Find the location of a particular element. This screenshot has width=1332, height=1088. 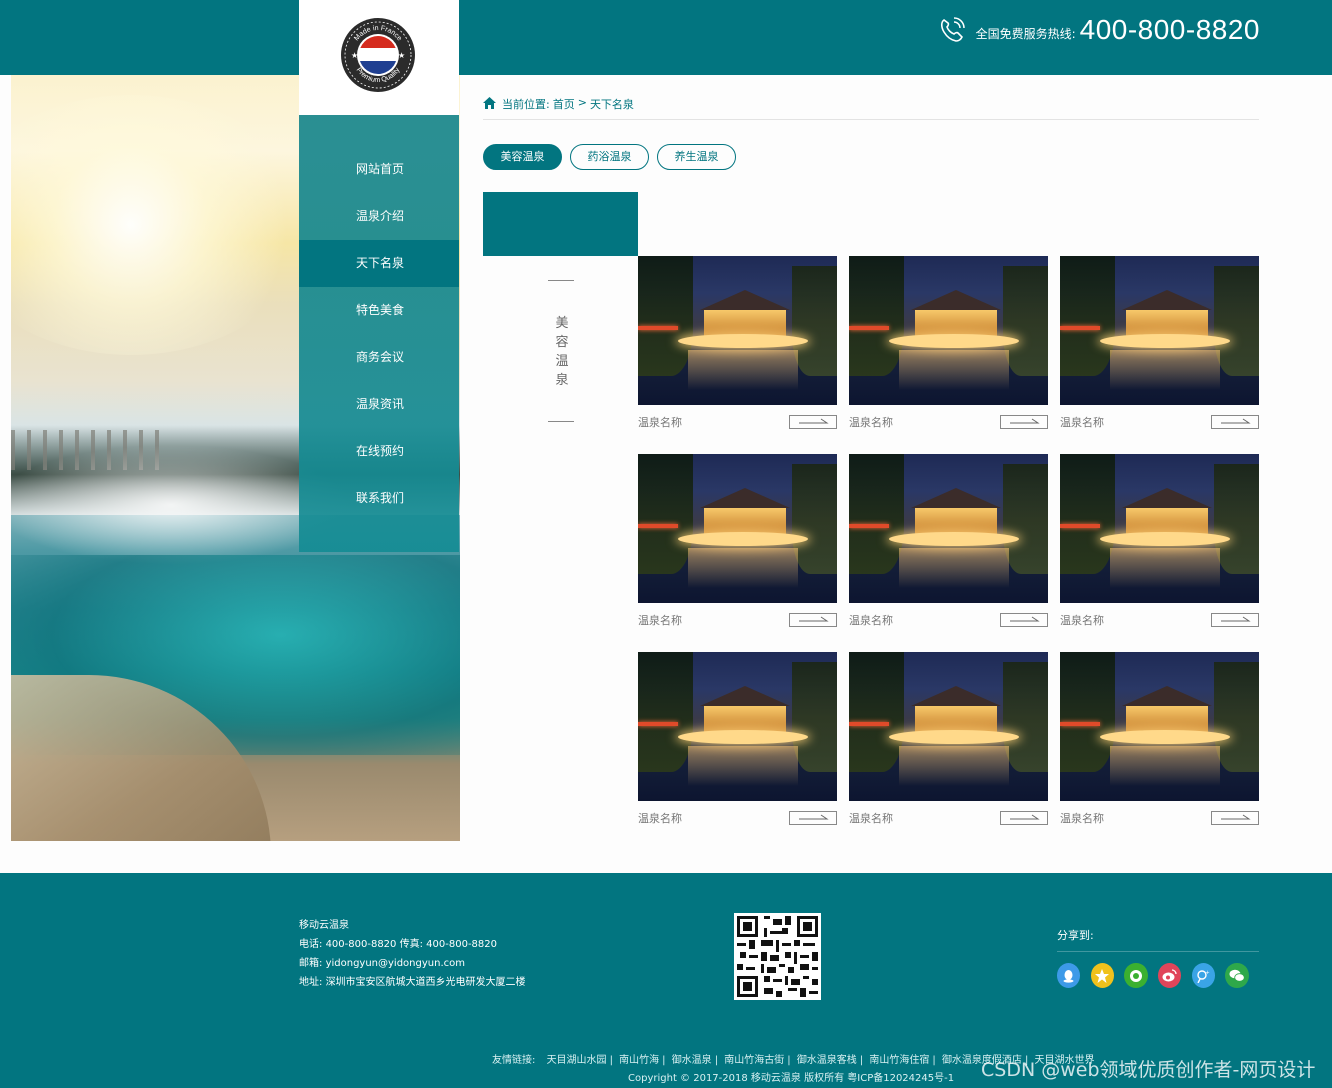

nav-item-cuisine: 特色美食 is located at coordinates (379, 310).